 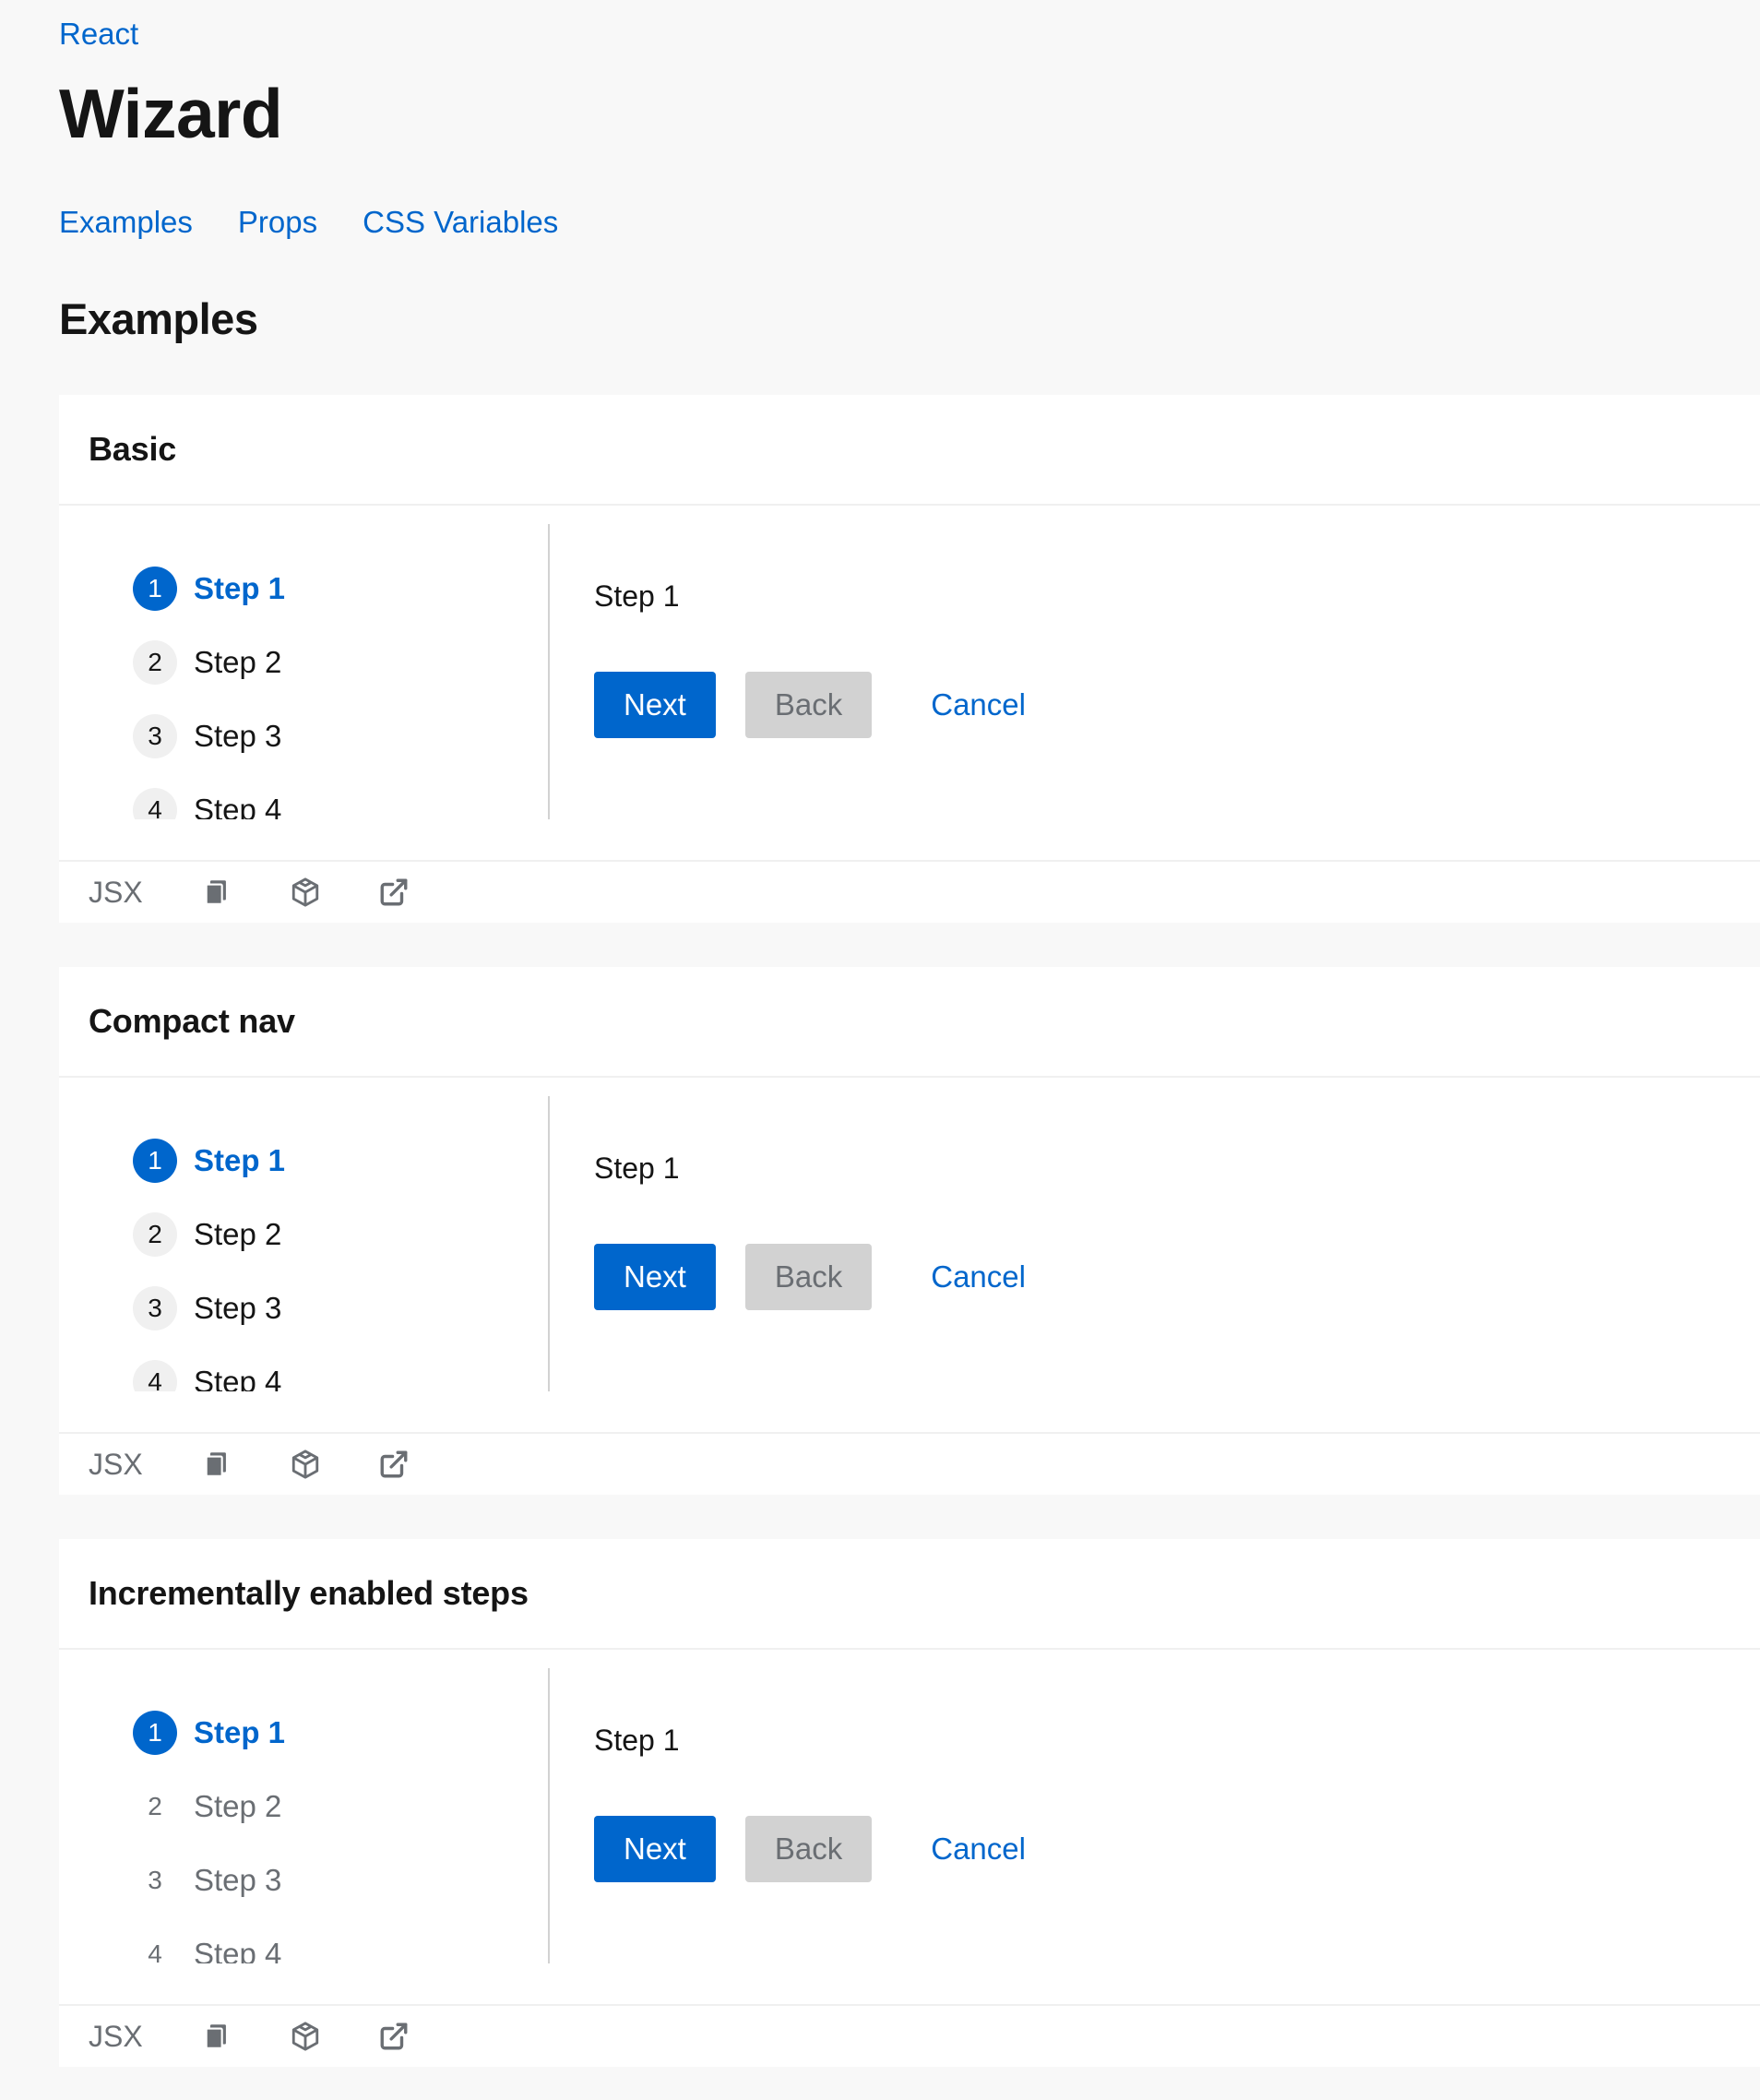 I want to click on jump-link-css-variables: CSS Variables, so click(x=460, y=222).